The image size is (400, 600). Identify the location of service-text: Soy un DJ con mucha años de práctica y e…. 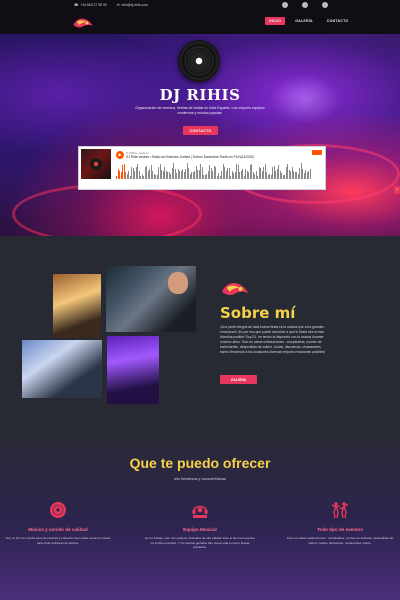
(58, 540).